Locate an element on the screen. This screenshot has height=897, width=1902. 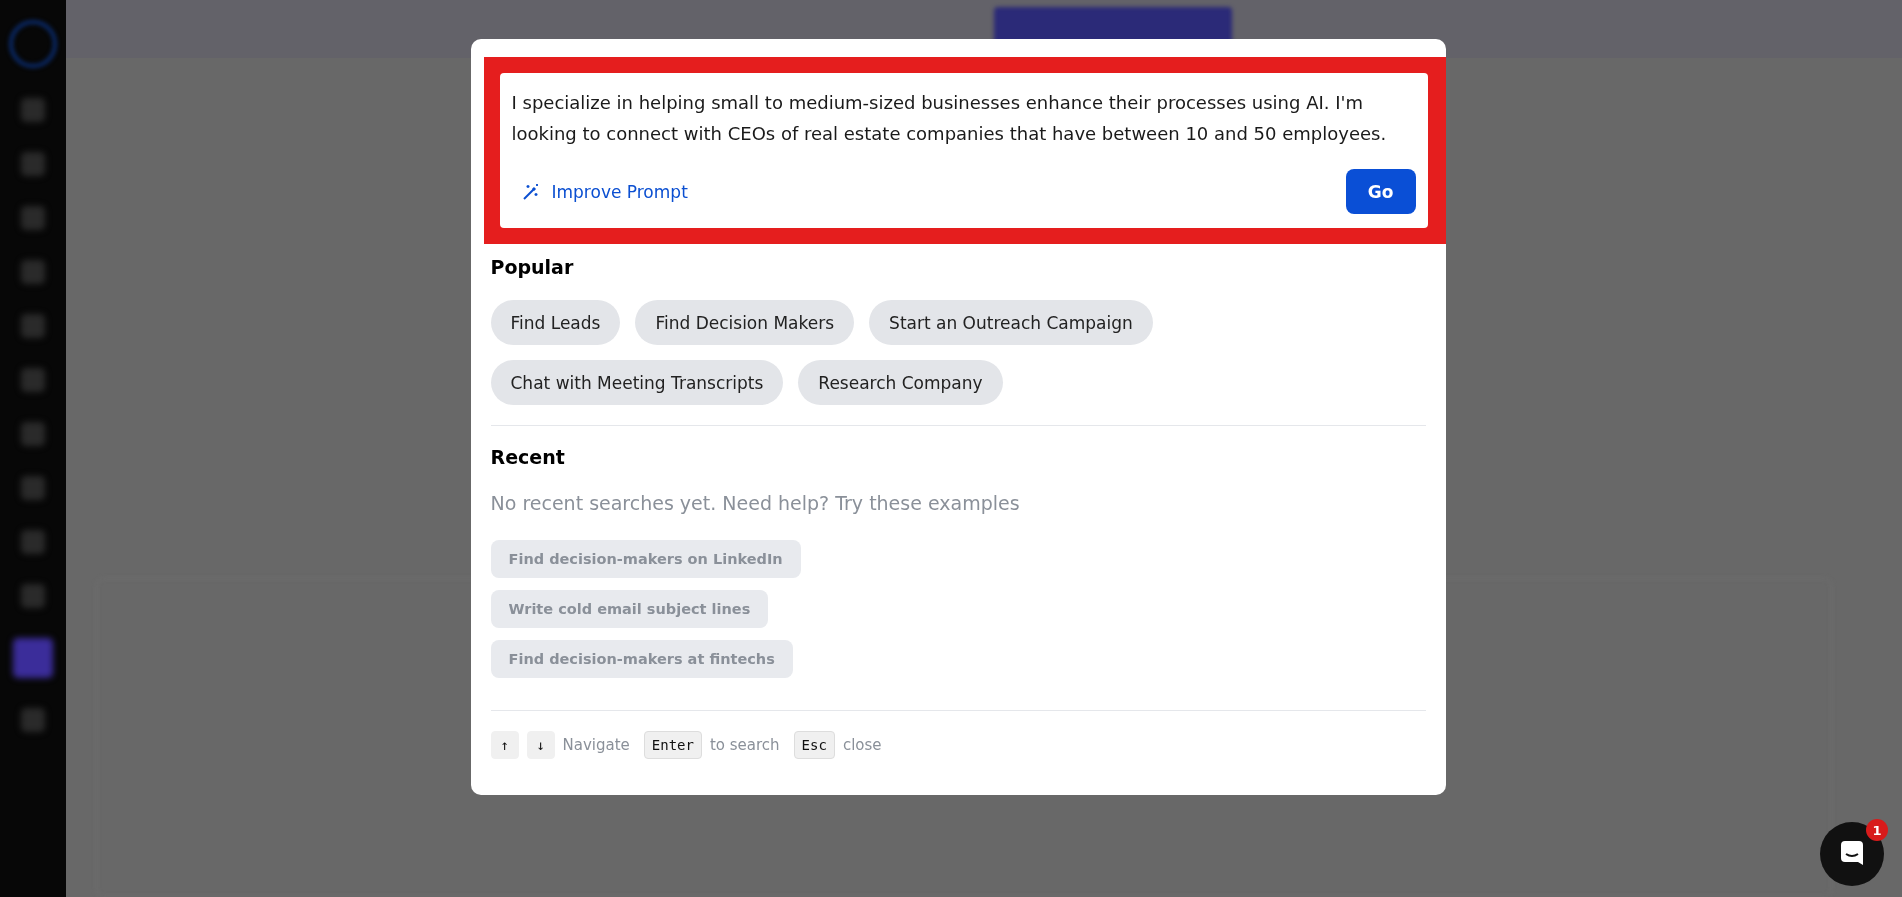
prompt-text: I specialize in helping small to medium-sized businesses enhance their processes using AI. I'm looking to connect with CEOs of real estate companies that have between 10 and 50 employees. is located at coordinates (949, 118).